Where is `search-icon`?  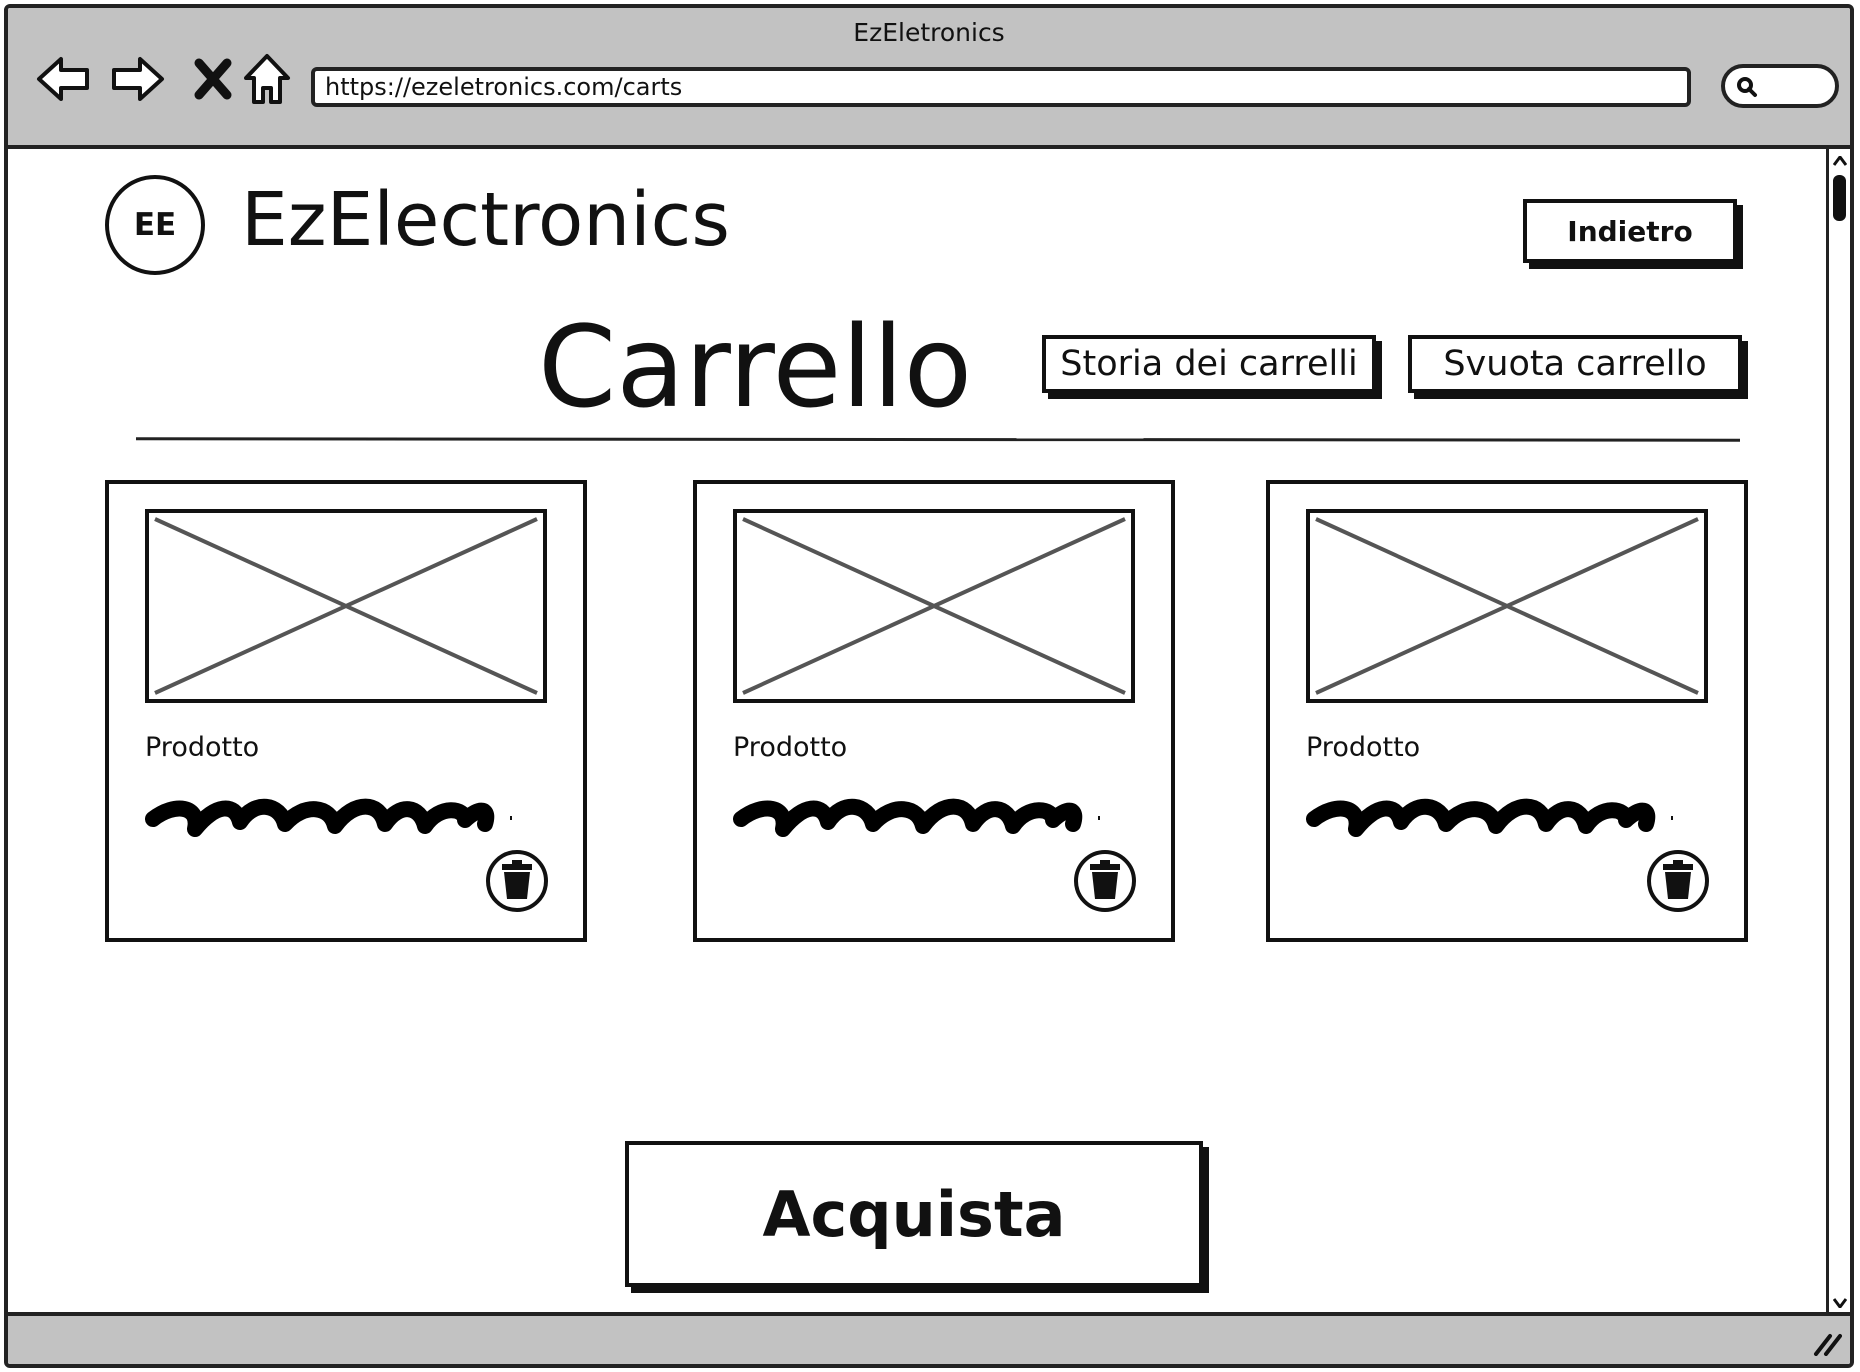
search-icon is located at coordinates (1747, 87).